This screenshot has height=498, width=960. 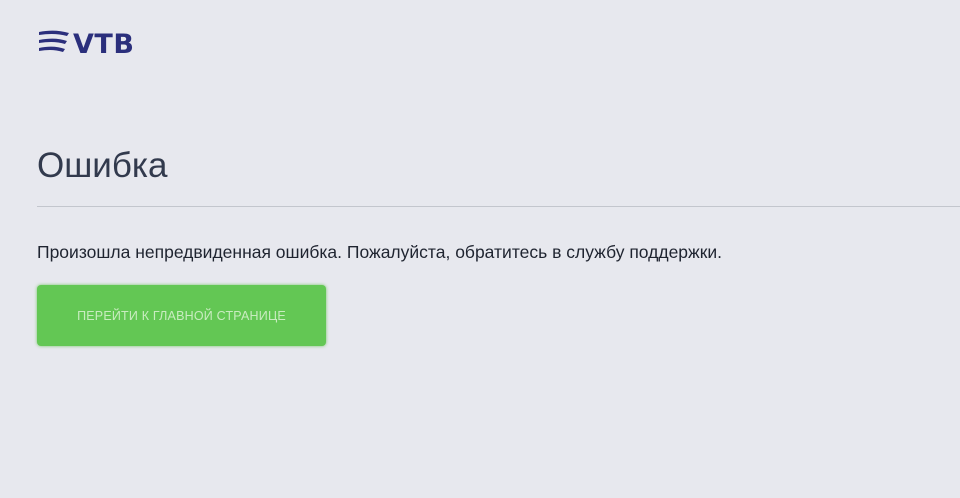 What do you see at coordinates (104, 44) in the screenshot?
I see `vtb-logo-text: VTB` at bounding box center [104, 44].